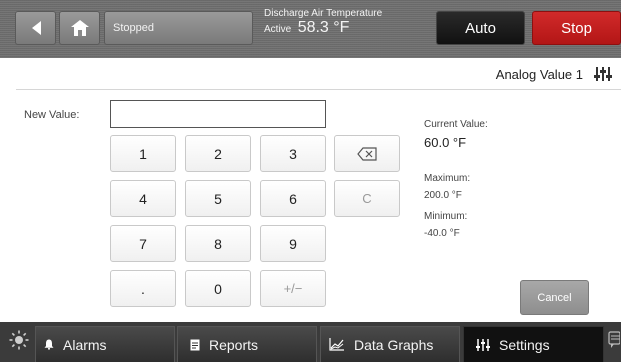 This screenshot has width=621, height=362. I want to click on tab-settings-label: Settings, so click(524, 344).